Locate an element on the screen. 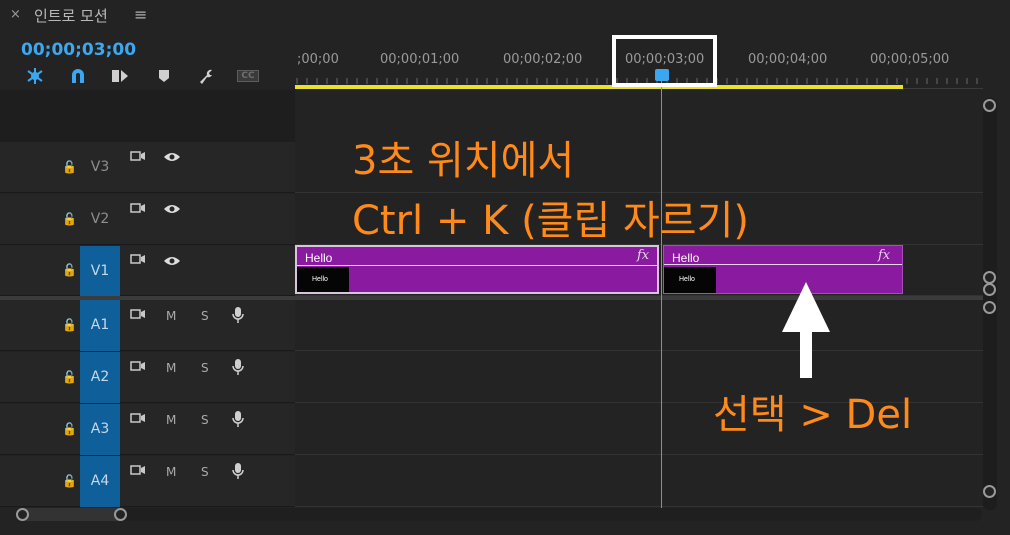  track-target-a4: A4 is located at coordinates (100, 481).